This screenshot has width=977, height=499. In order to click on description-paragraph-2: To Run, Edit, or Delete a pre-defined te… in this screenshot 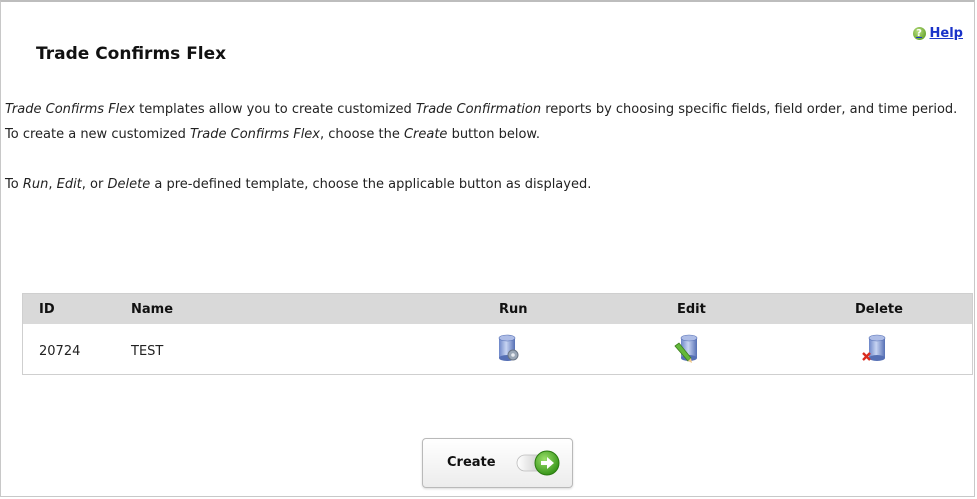, I will do `click(298, 184)`.